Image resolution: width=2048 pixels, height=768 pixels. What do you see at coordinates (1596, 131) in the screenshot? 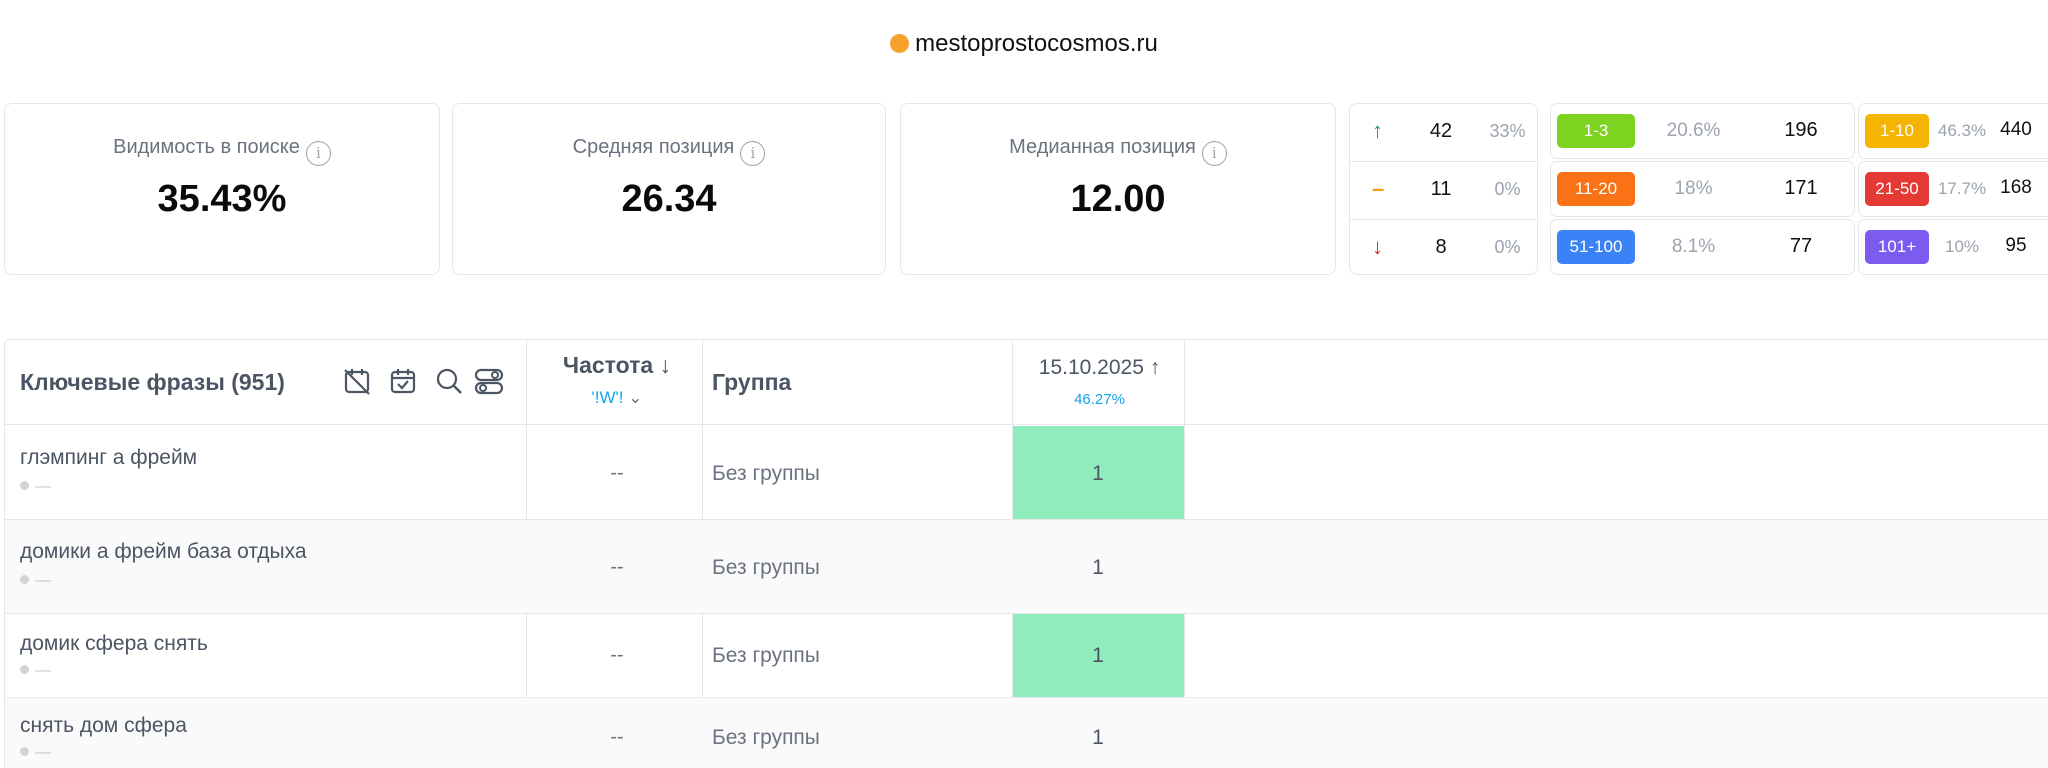
I see `tier-badge: 1-3` at bounding box center [1596, 131].